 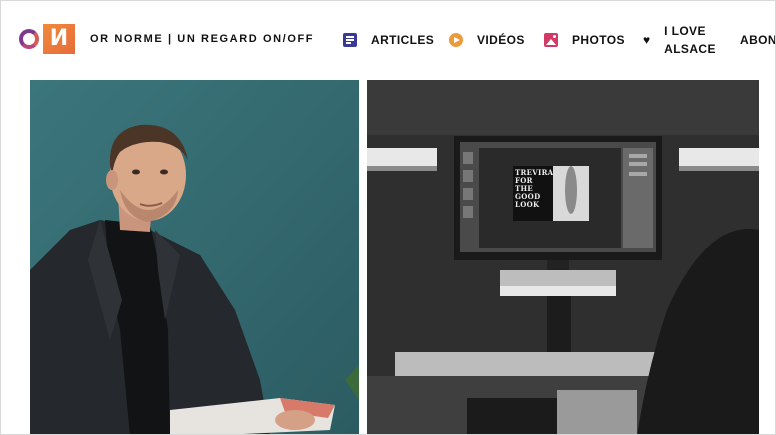 I want to click on articles-icon, so click(x=350, y=40).